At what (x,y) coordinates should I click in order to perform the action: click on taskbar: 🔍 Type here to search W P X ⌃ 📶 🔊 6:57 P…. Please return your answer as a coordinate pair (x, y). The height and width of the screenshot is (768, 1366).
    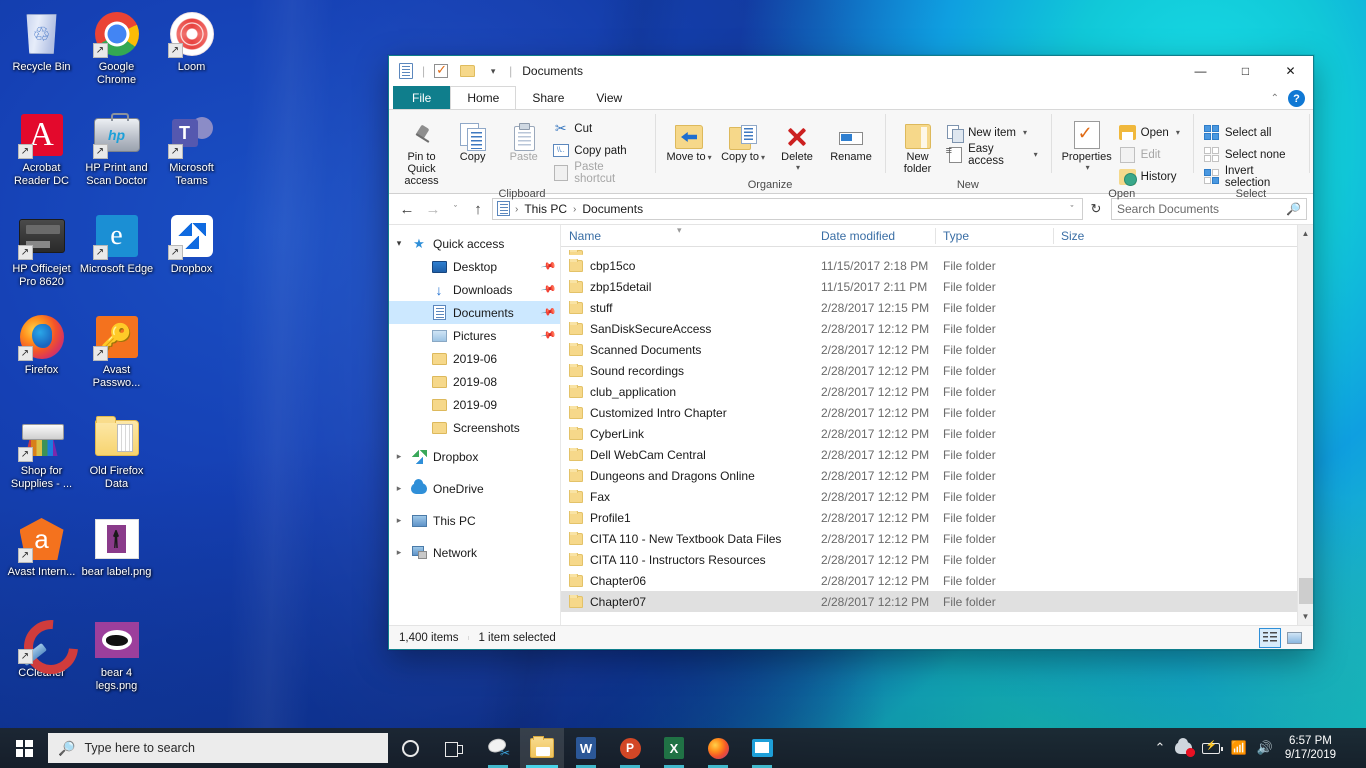
    Looking at the image, I should click on (683, 748).